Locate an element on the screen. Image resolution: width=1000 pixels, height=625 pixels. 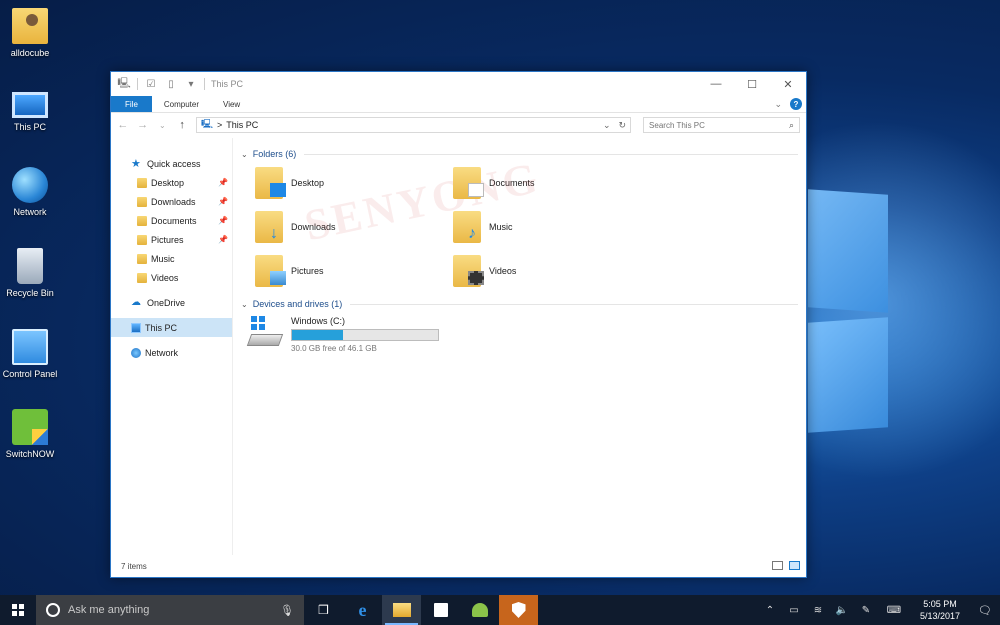
search-box: ⌕ is located at coordinates (721, 125).